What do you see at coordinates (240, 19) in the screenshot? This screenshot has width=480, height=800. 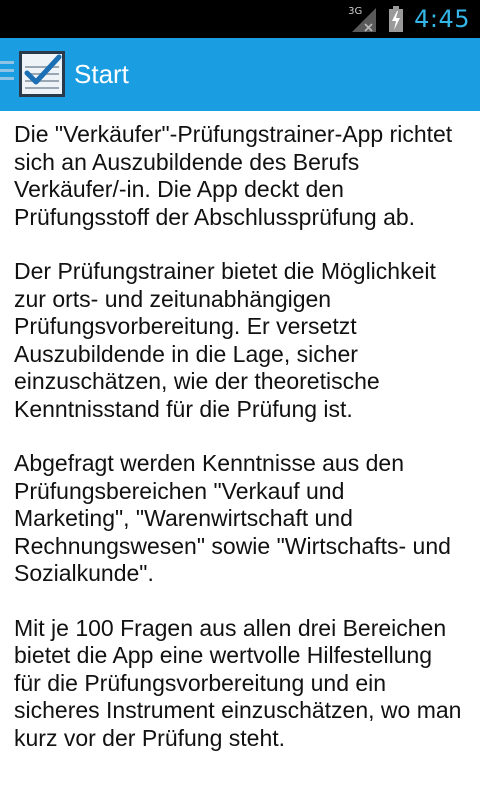 I see `status-bar: 3G 4:45` at bounding box center [240, 19].